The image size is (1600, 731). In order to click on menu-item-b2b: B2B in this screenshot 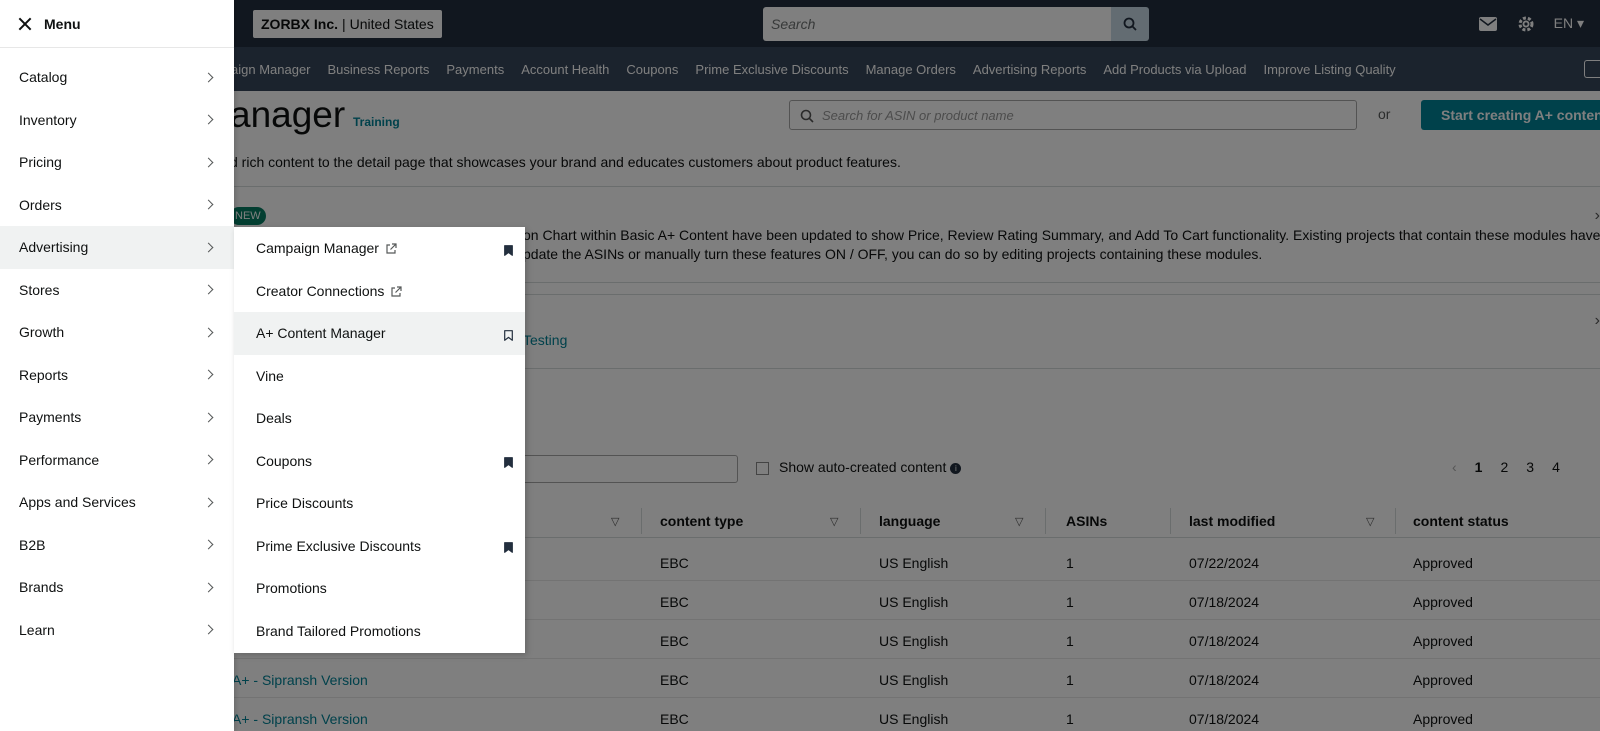, I will do `click(117, 545)`.